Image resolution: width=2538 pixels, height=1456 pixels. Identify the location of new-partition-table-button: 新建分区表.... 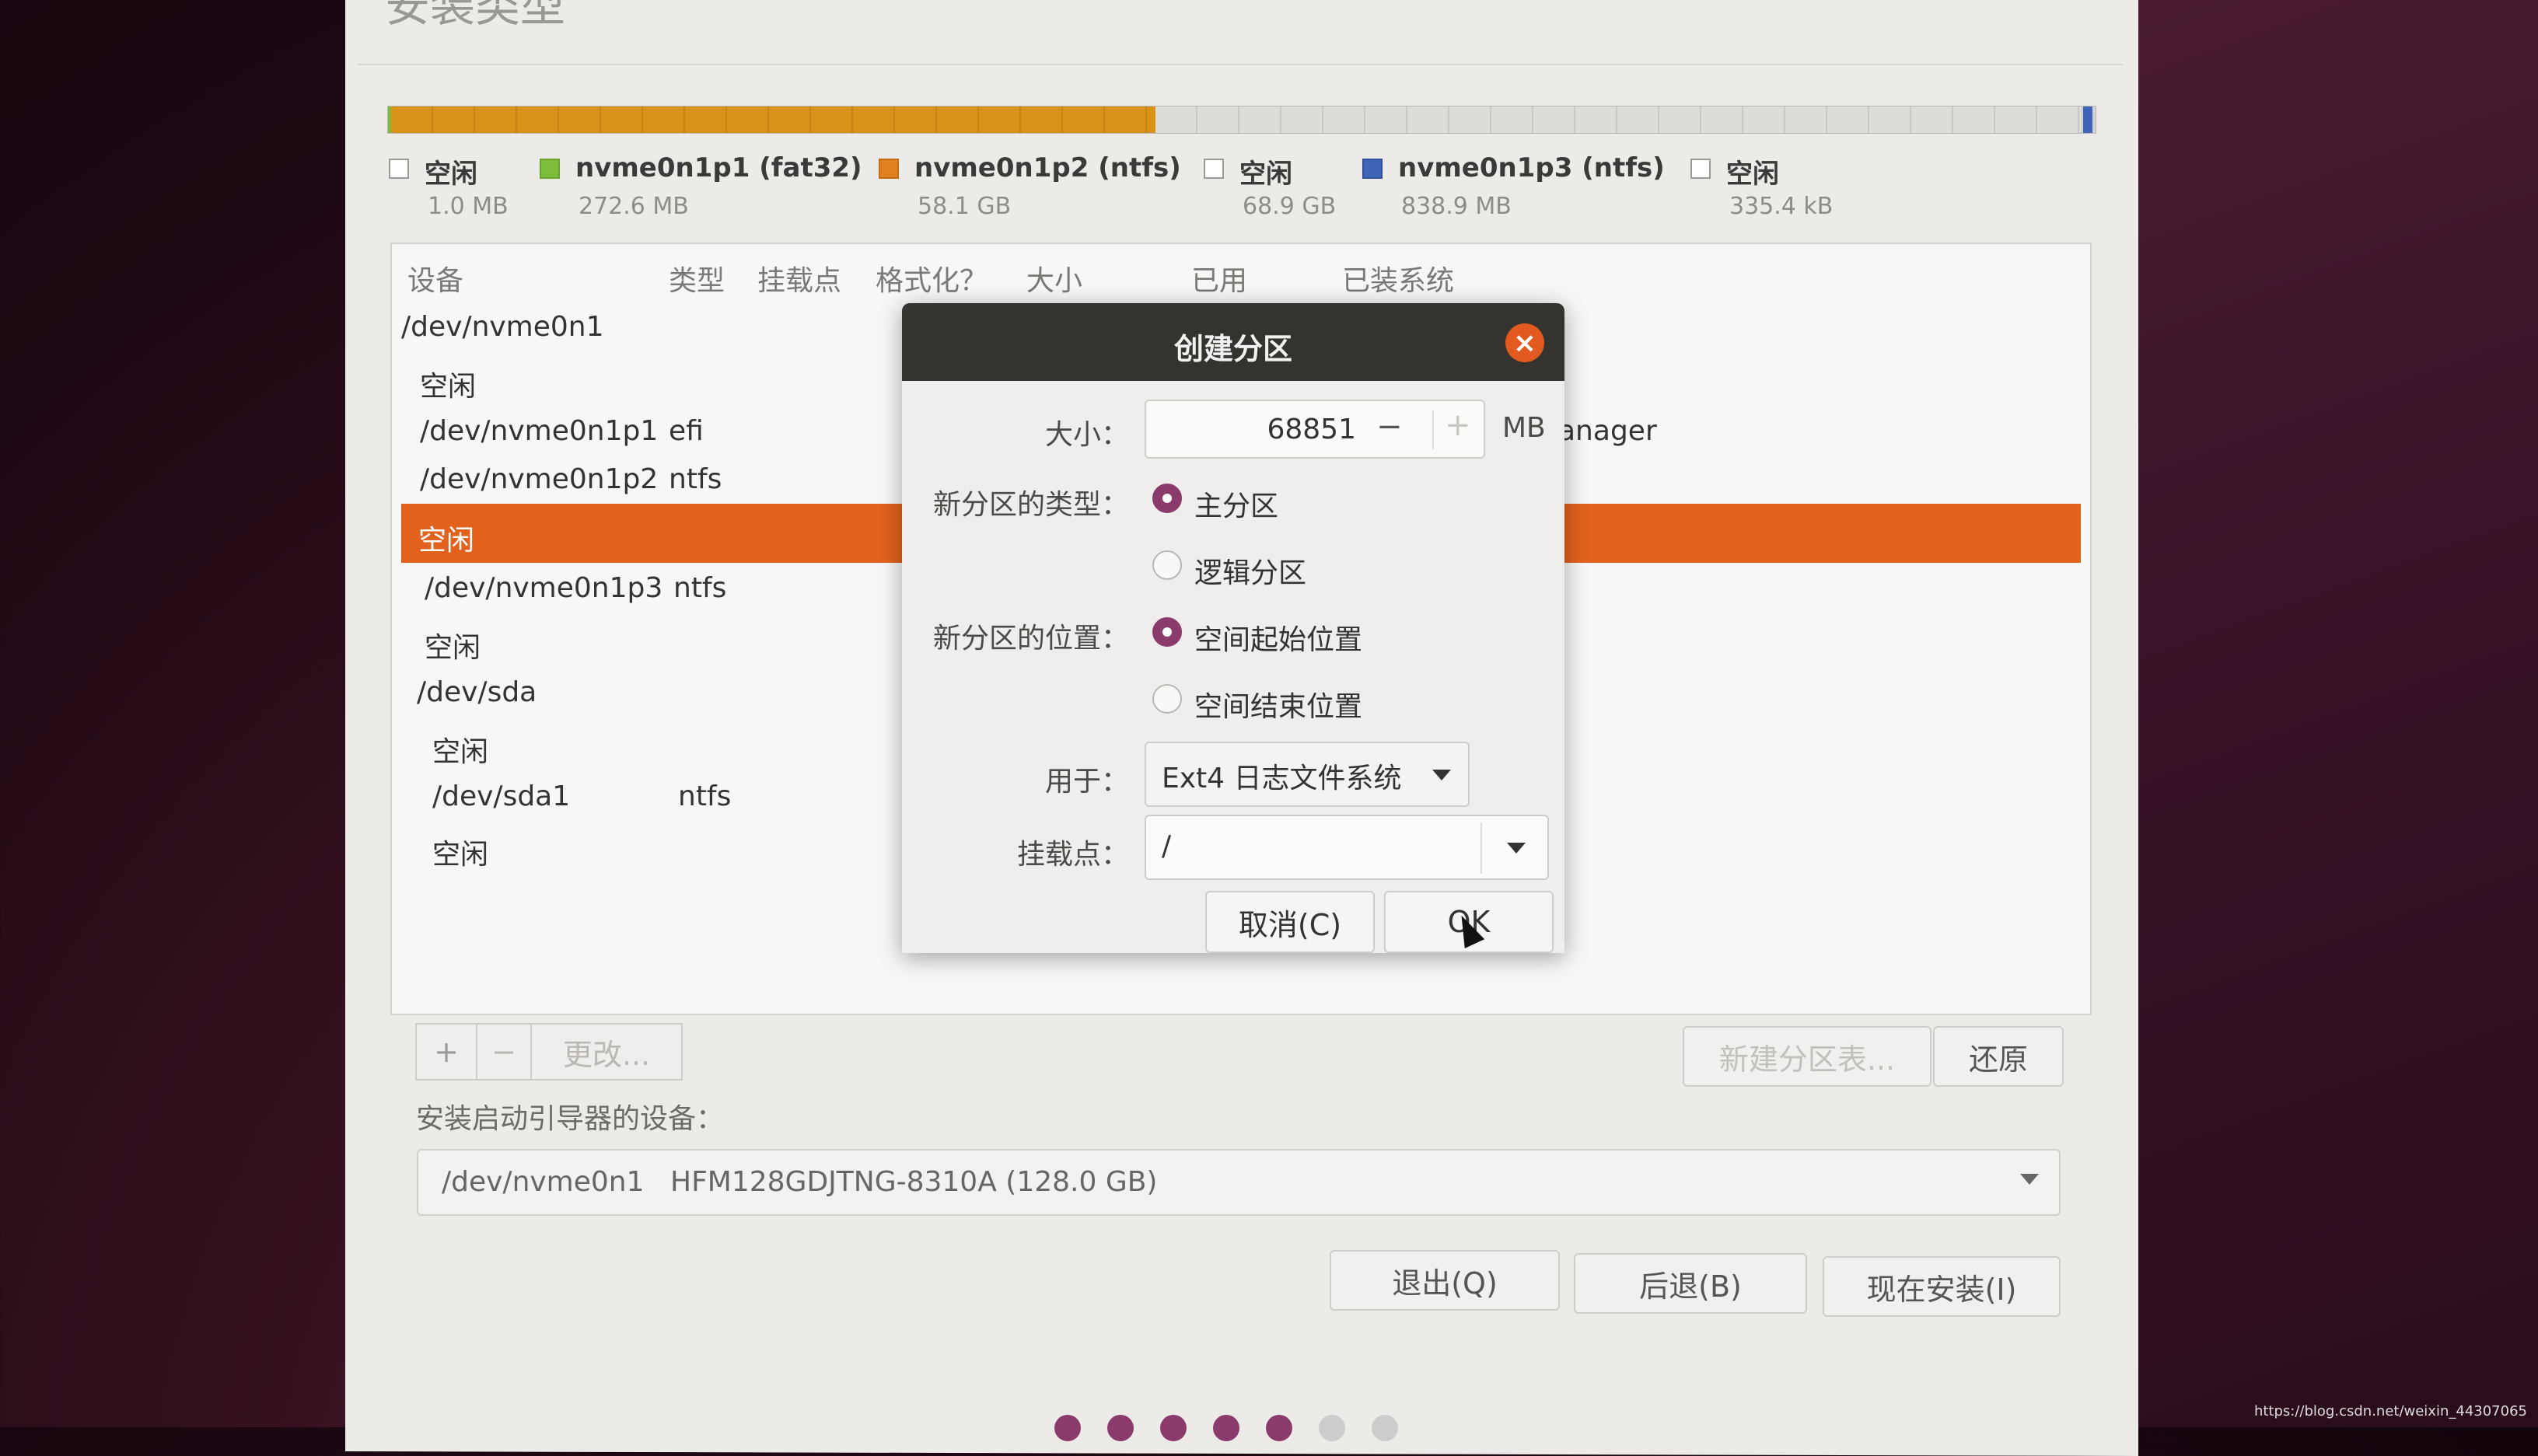
(1807, 1056).